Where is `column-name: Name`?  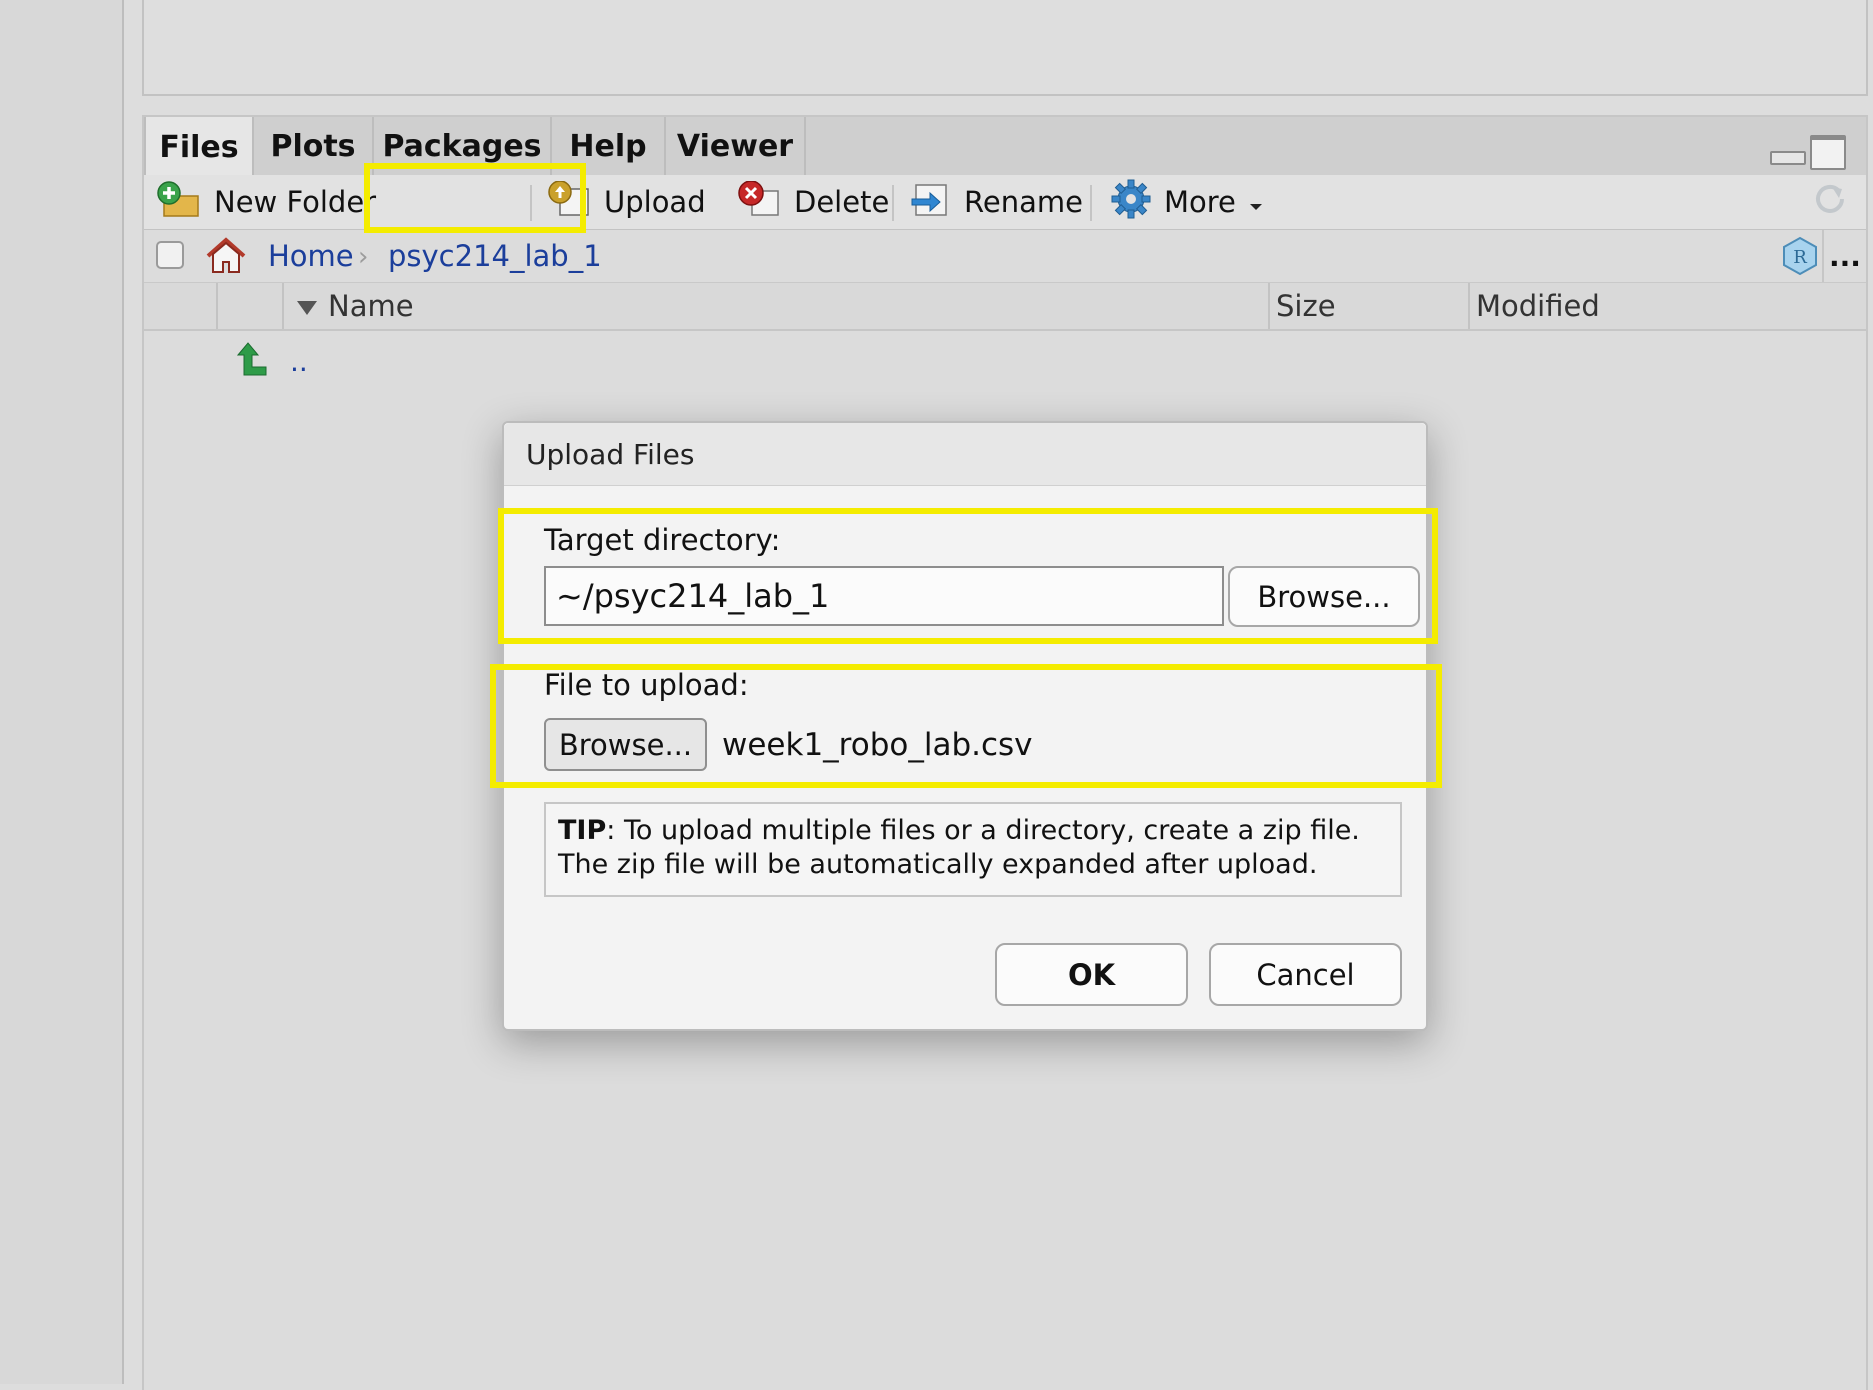
column-name: Name is located at coordinates (355, 306).